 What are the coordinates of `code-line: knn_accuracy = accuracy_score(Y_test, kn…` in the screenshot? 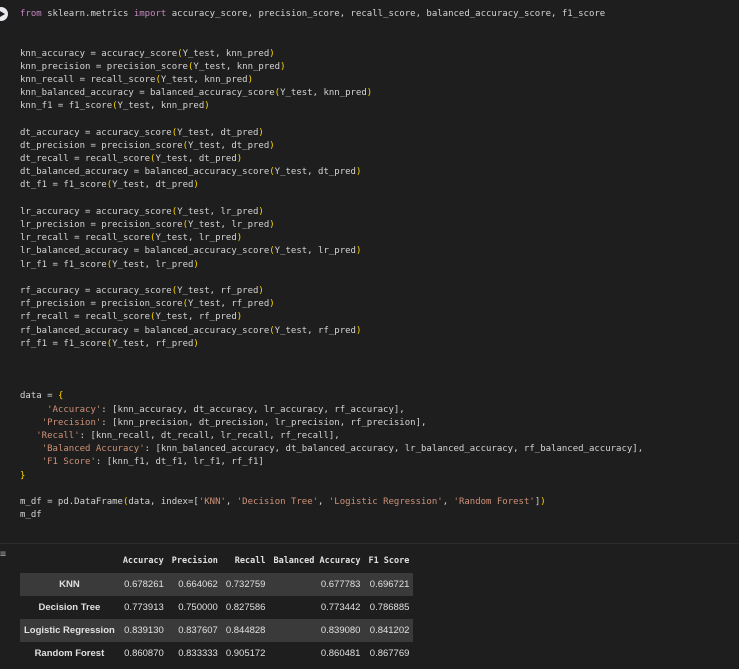 It's located at (374, 54).